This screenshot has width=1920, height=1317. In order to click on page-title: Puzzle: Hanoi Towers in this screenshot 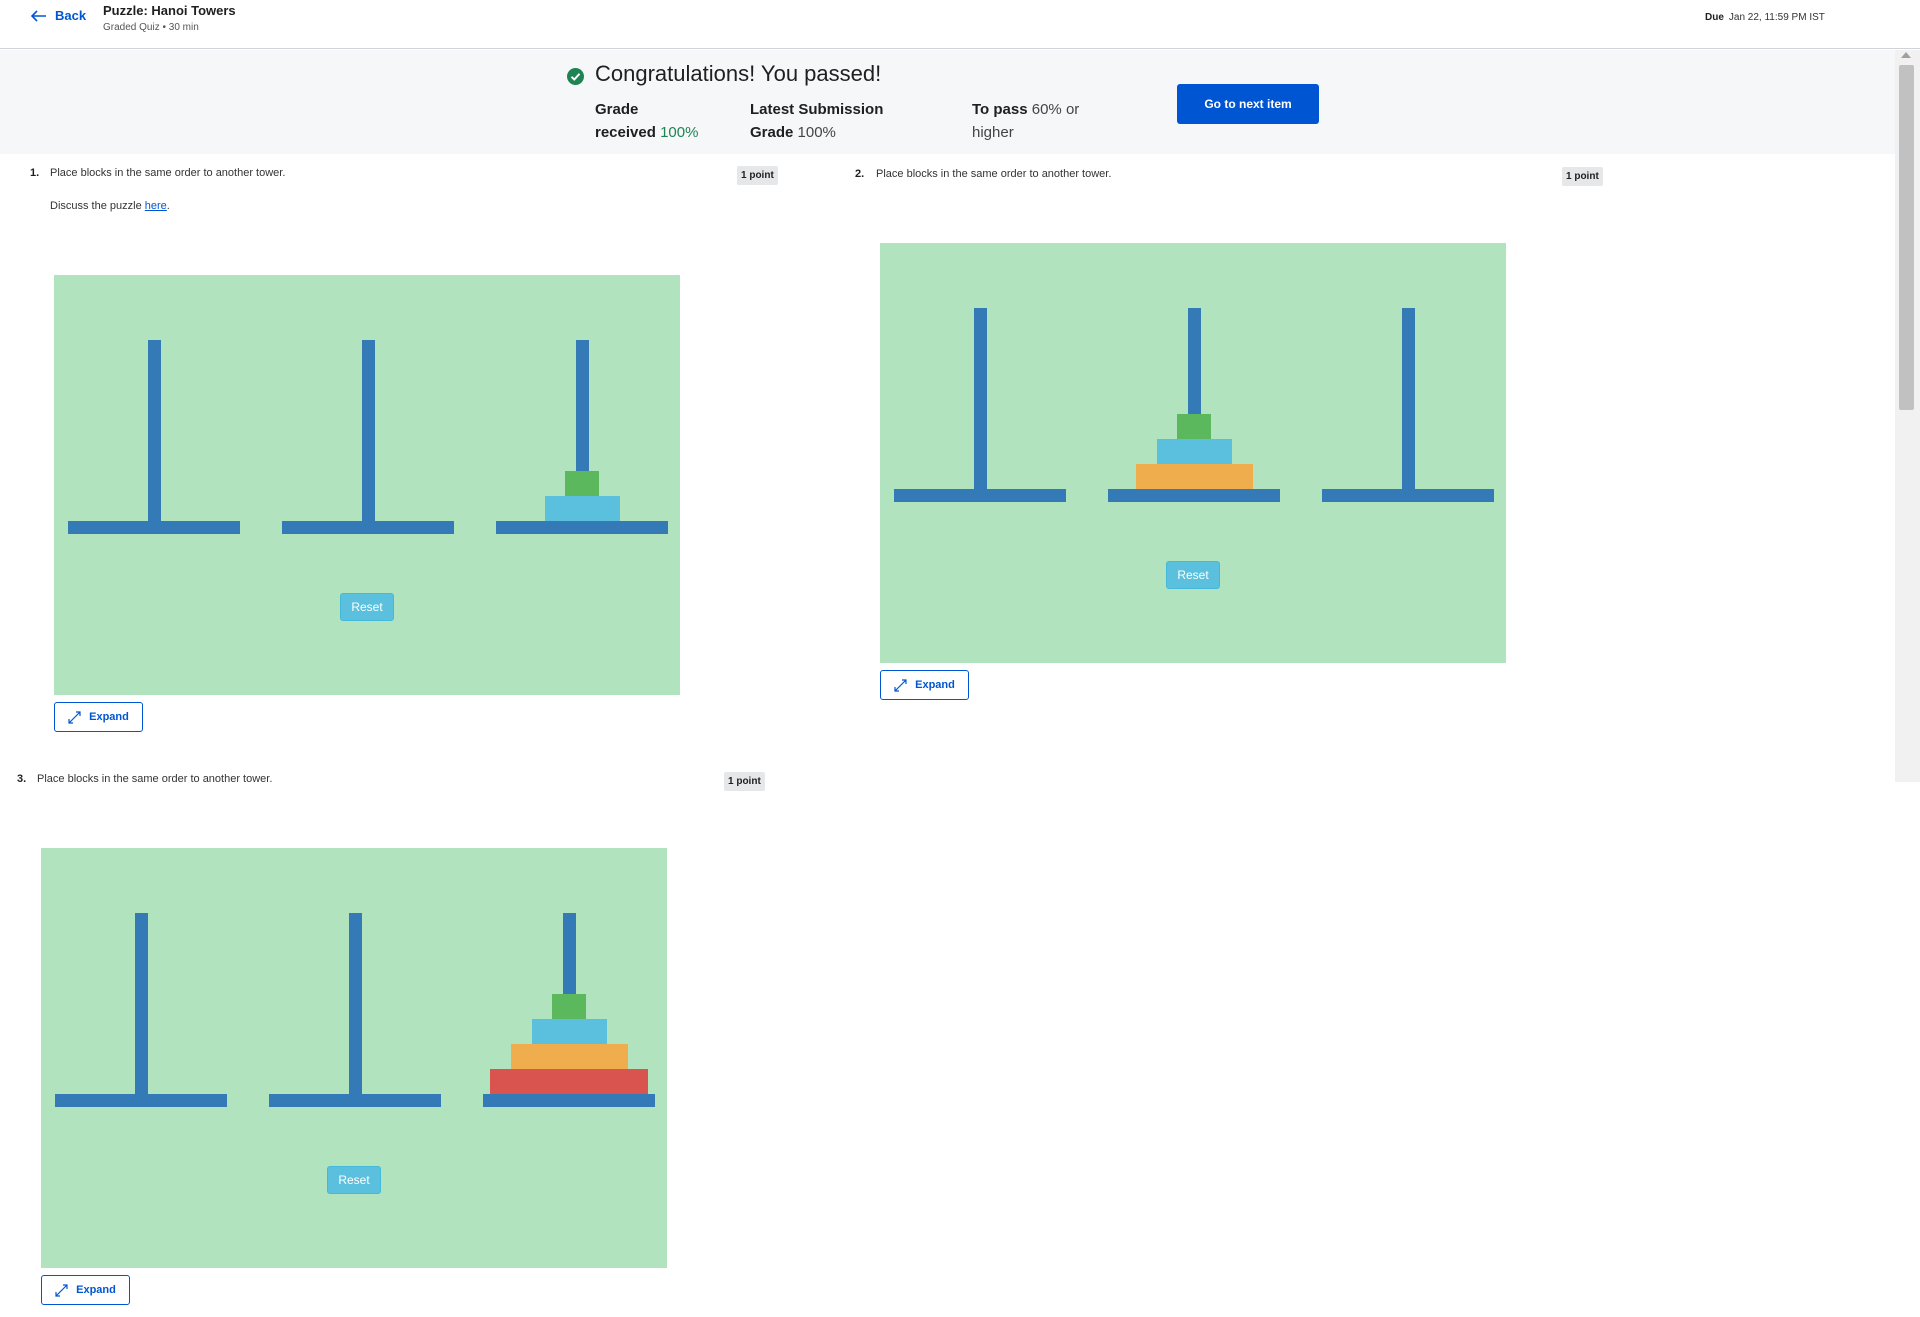, I will do `click(169, 10)`.